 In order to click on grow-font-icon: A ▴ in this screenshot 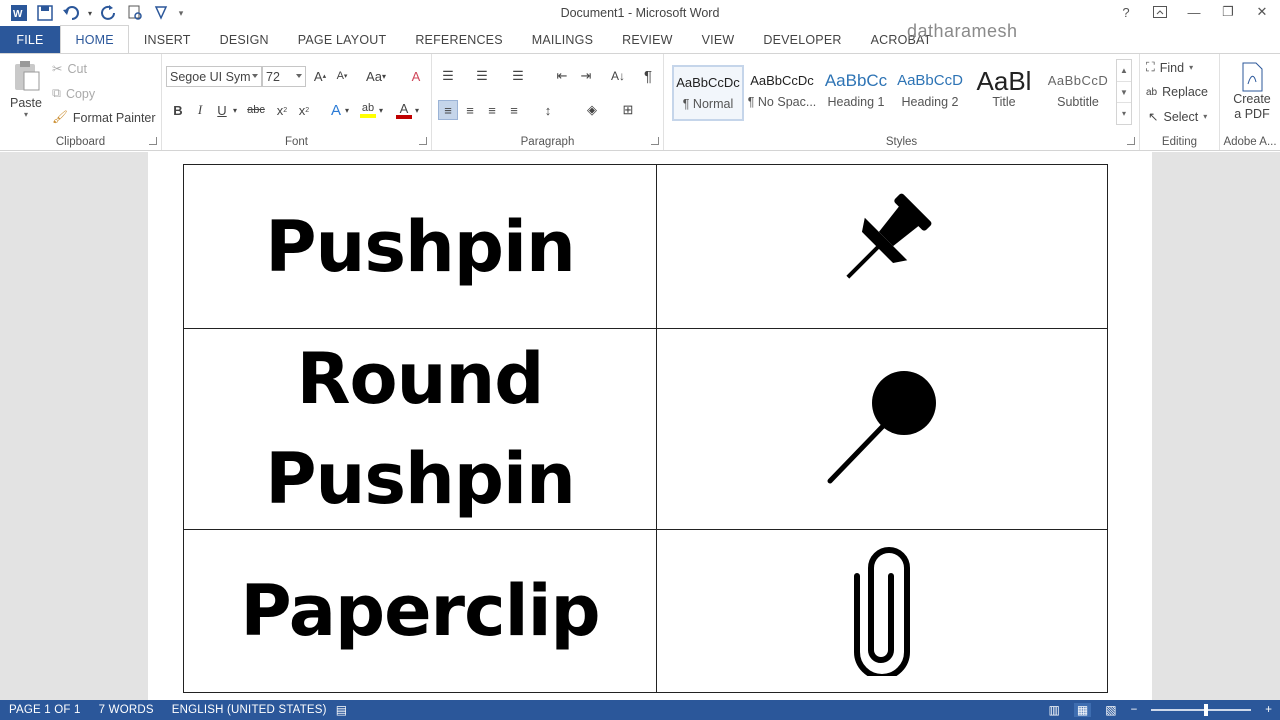, I will do `click(320, 76)`.